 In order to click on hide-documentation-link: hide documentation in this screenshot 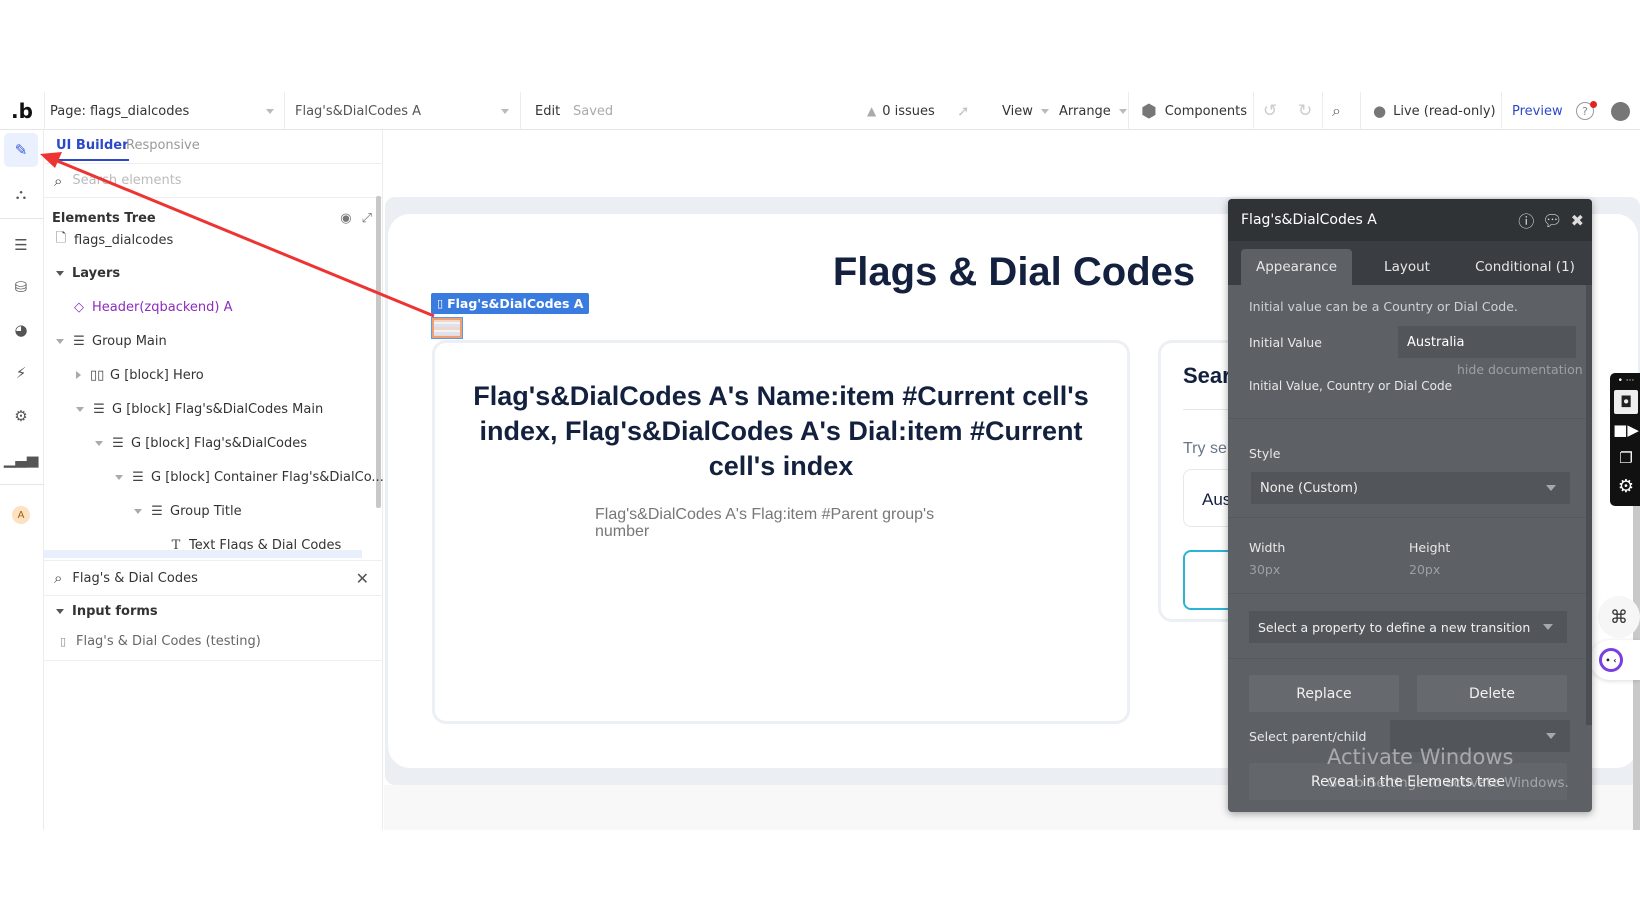, I will do `click(1520, 369)`.